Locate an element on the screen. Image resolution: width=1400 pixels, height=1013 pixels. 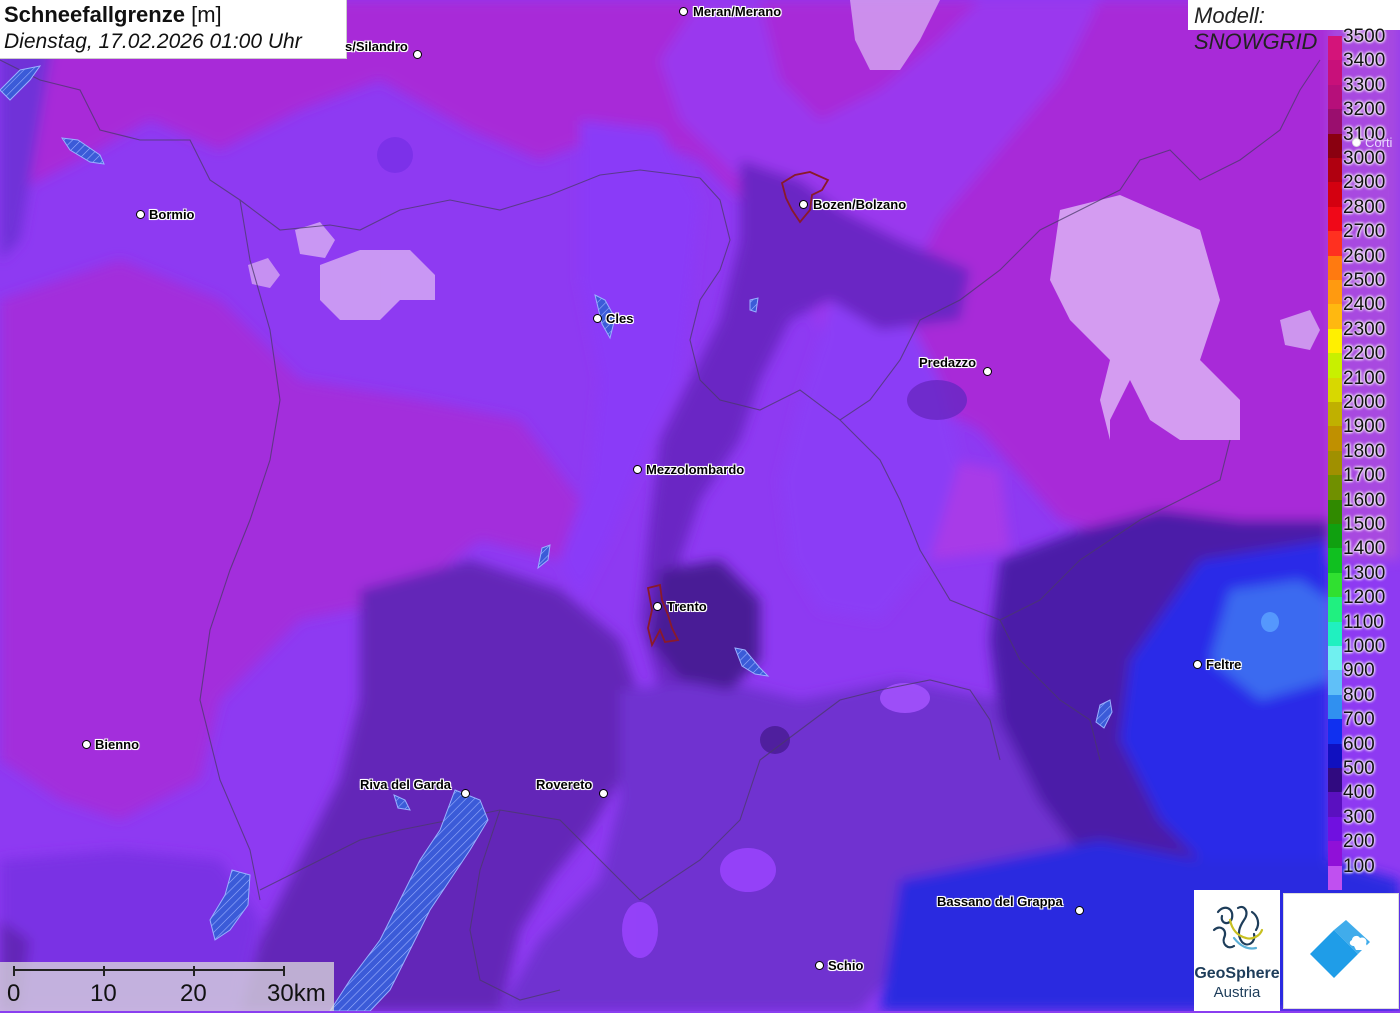
legend-label: 2000 is located at coordinates (1364, 402).